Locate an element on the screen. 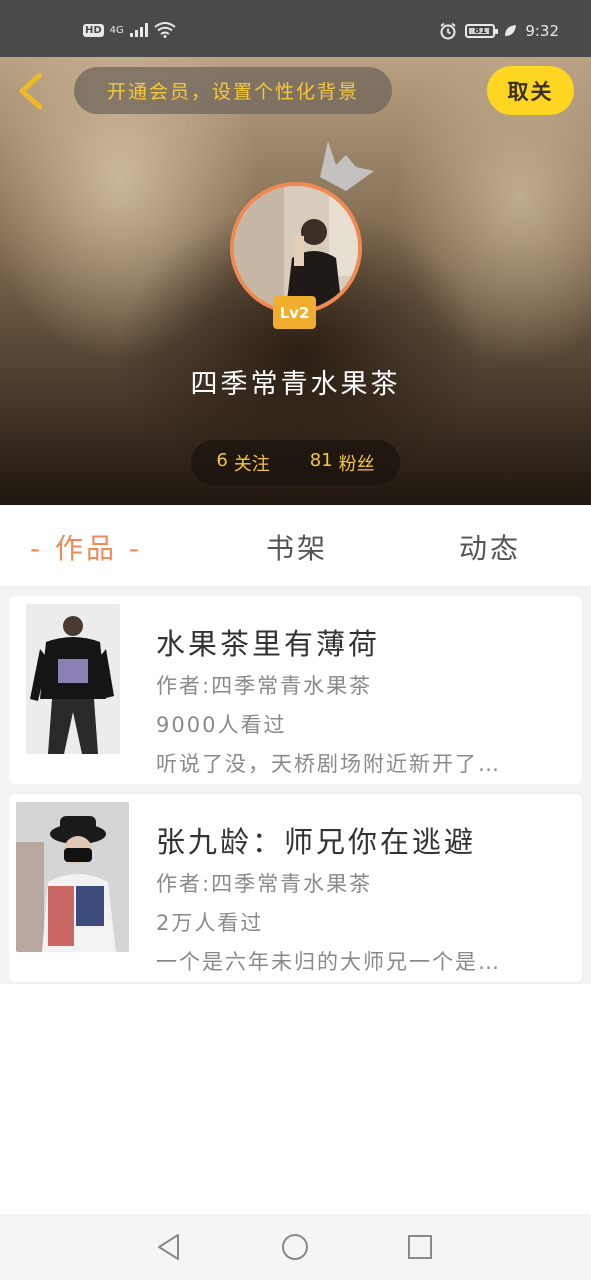 The height and width of the screenshot is (1280, 591). status-right: 81 9:32 is located at coordinates (499, 31).